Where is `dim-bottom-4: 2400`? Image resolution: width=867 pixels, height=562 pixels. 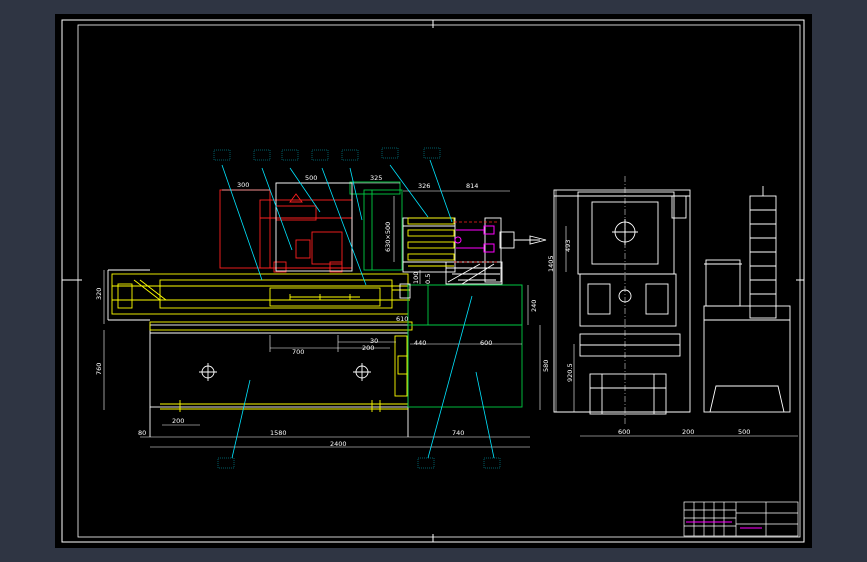 dim-bottom-4: 2400 is located at coordinates (338, 444).